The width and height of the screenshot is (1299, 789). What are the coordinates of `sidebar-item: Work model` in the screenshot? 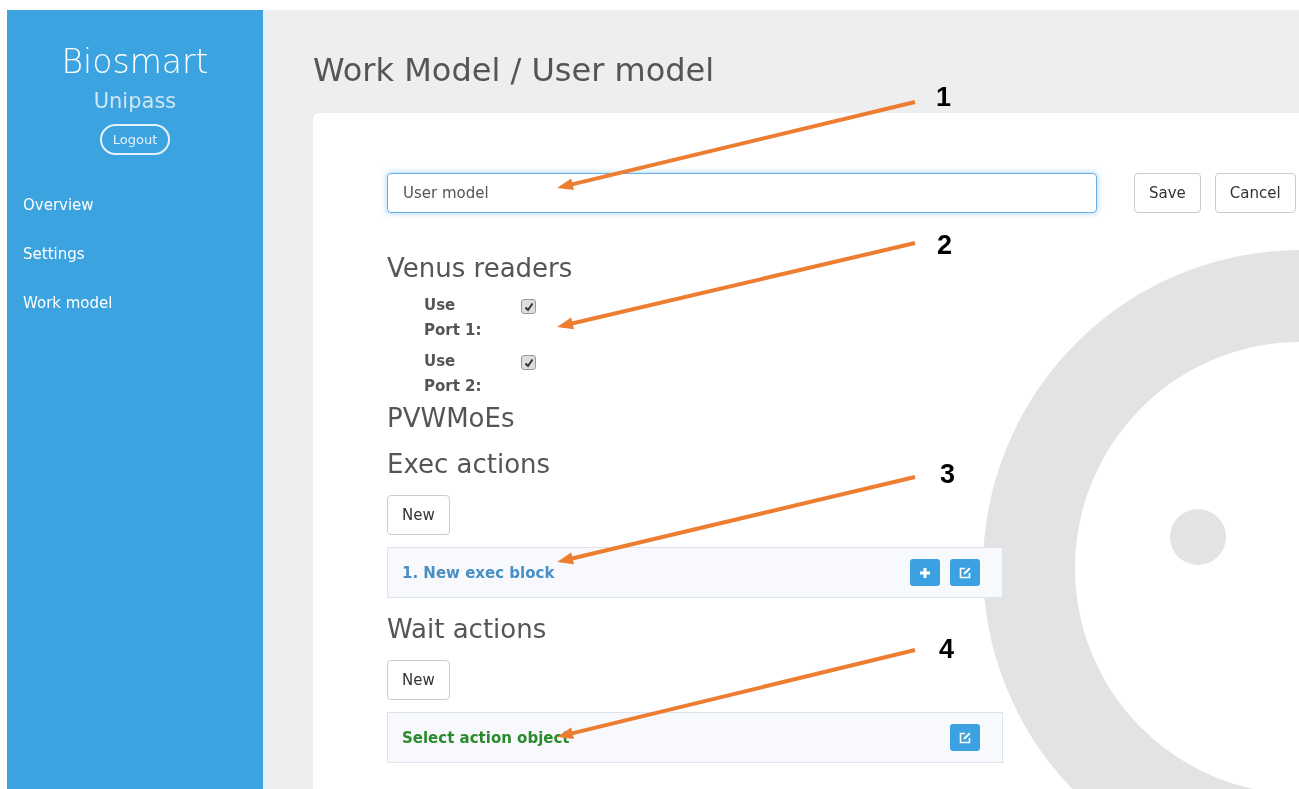 It's located at (143, 303).